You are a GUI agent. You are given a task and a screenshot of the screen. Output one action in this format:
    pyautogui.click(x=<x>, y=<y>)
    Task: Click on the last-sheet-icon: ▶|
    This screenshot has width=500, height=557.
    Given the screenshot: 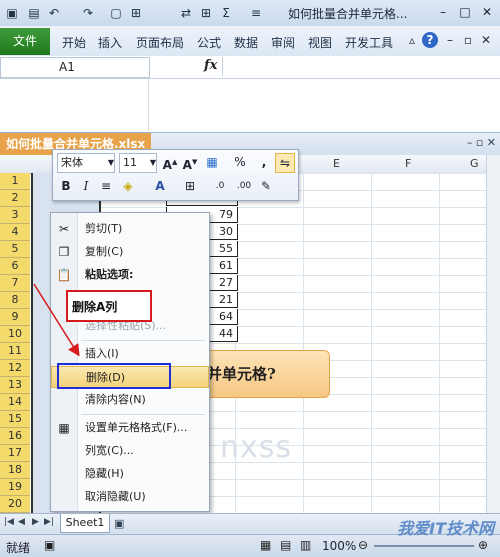 What is the action you would take?
    pyautogui.click(x=49, y=522)
    